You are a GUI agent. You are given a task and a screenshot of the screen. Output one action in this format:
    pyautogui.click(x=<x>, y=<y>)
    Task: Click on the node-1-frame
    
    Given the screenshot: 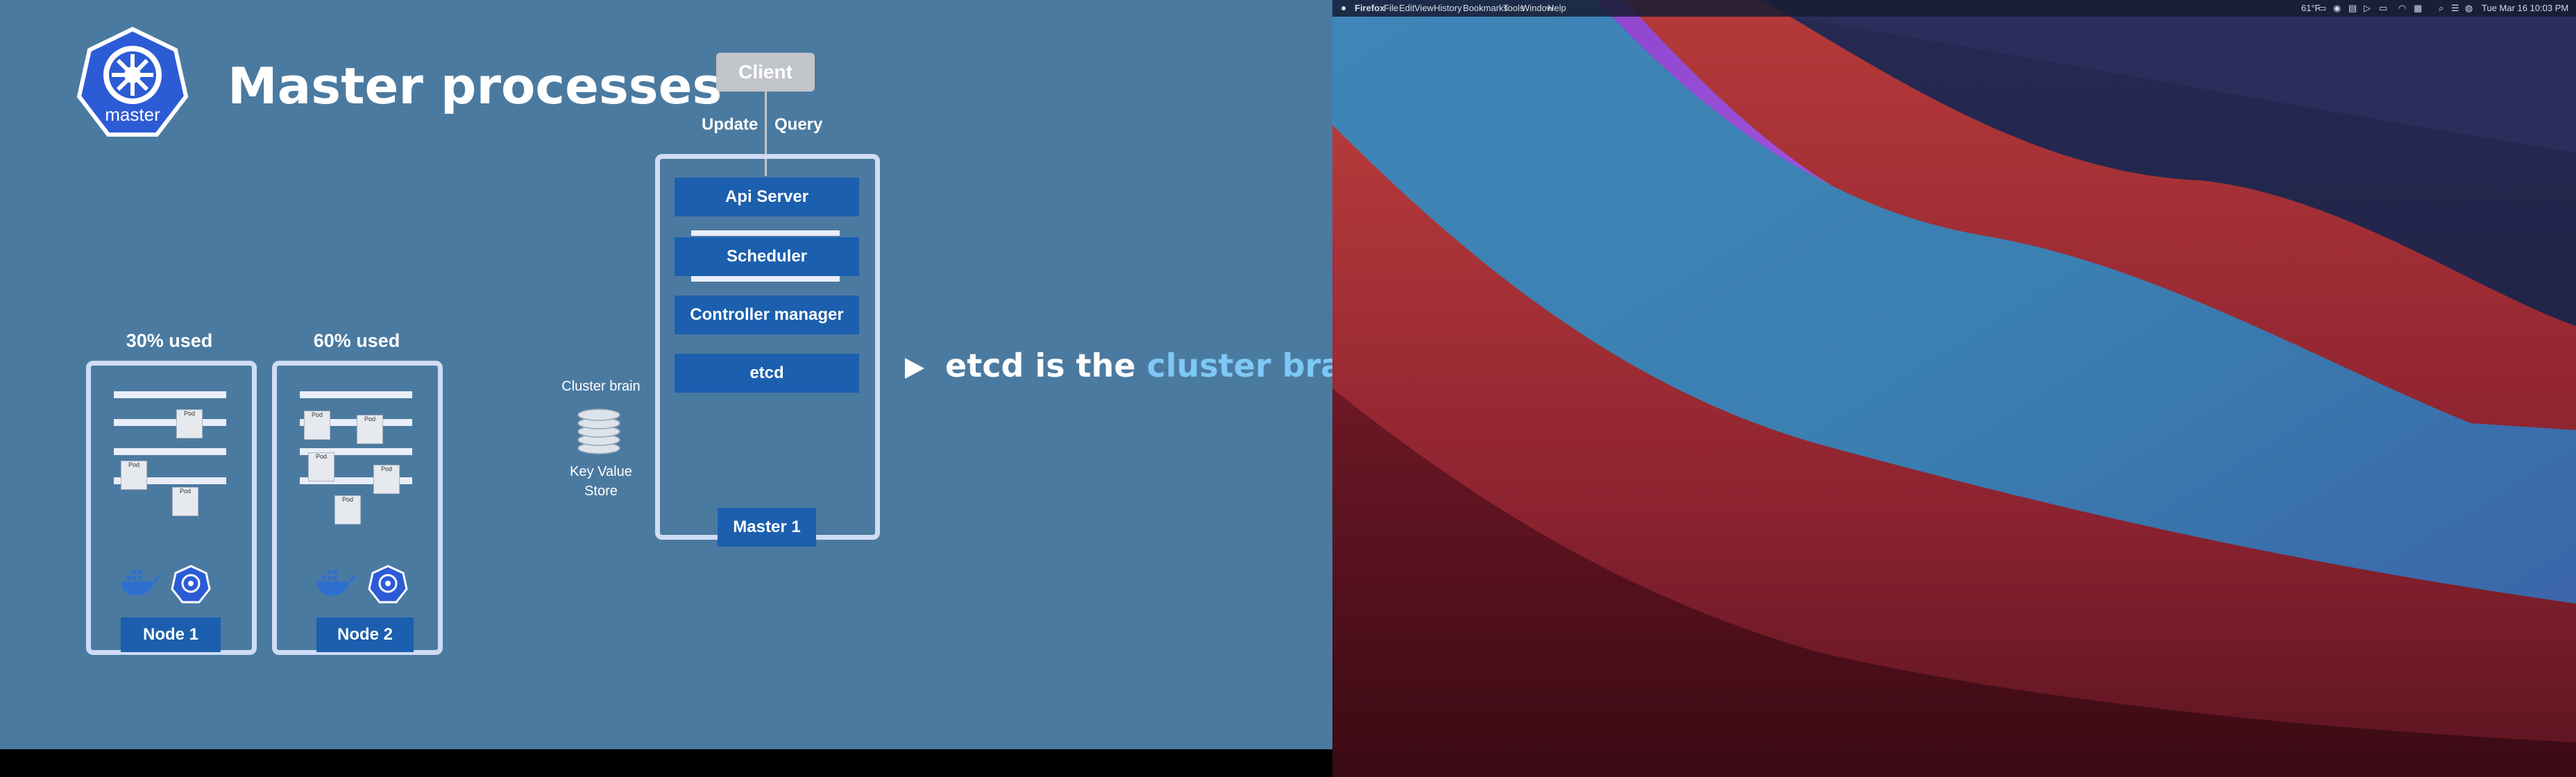 What is the action you would take?
    pyautogui.click(x=172, y=508)
    